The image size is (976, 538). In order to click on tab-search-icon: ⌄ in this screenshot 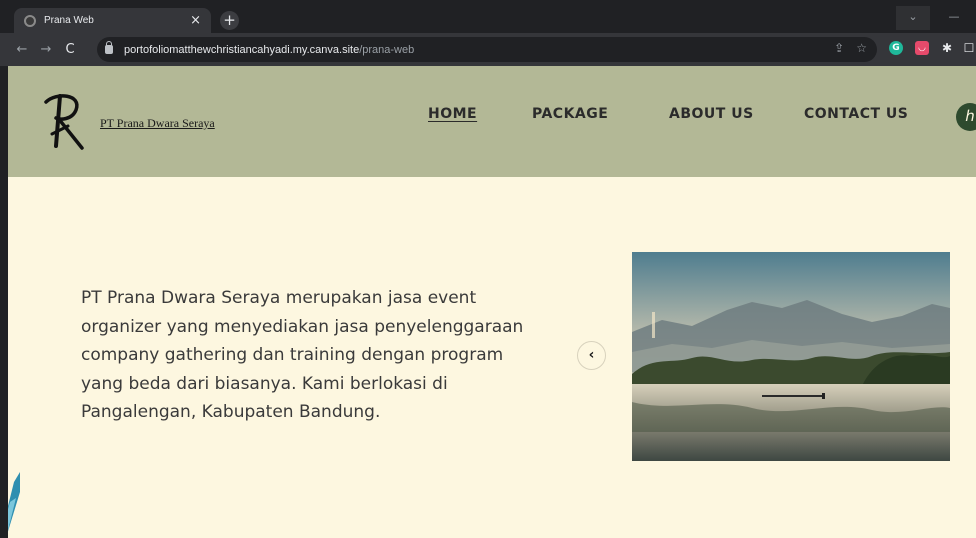, I will do `click(913, 18)`.